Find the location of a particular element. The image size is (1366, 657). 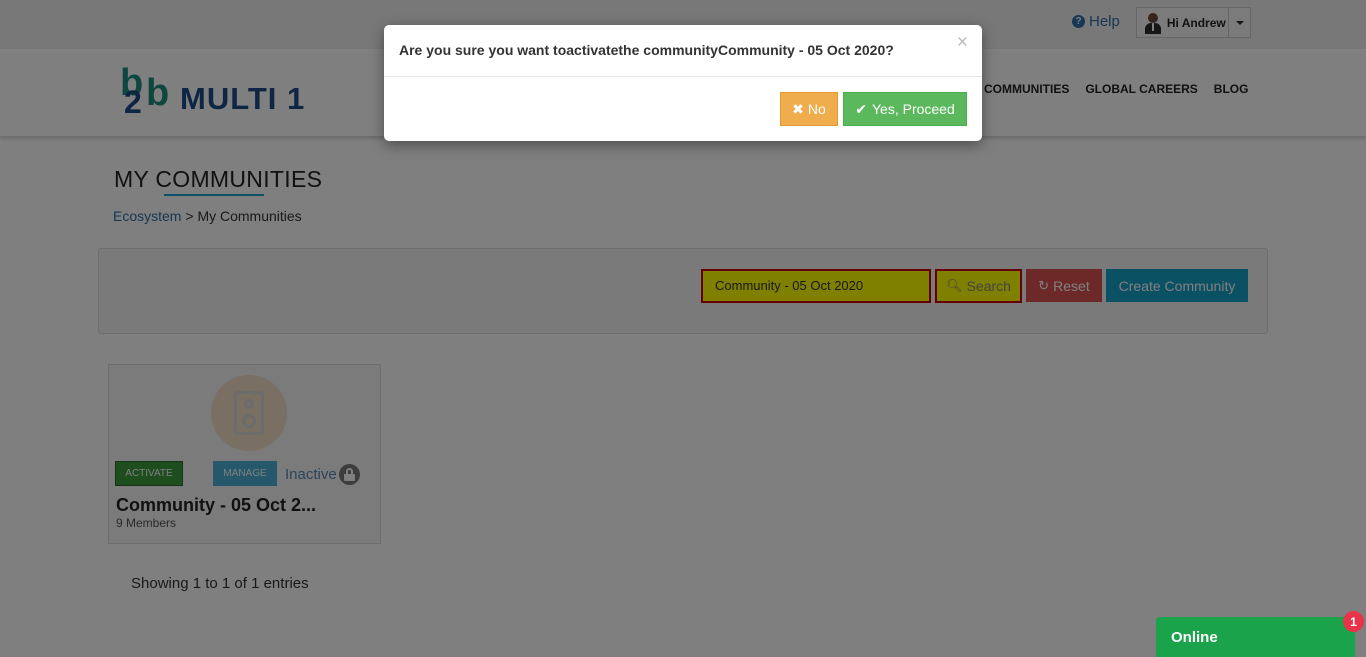

no-button-label: No is located at coordinates (816, 109).